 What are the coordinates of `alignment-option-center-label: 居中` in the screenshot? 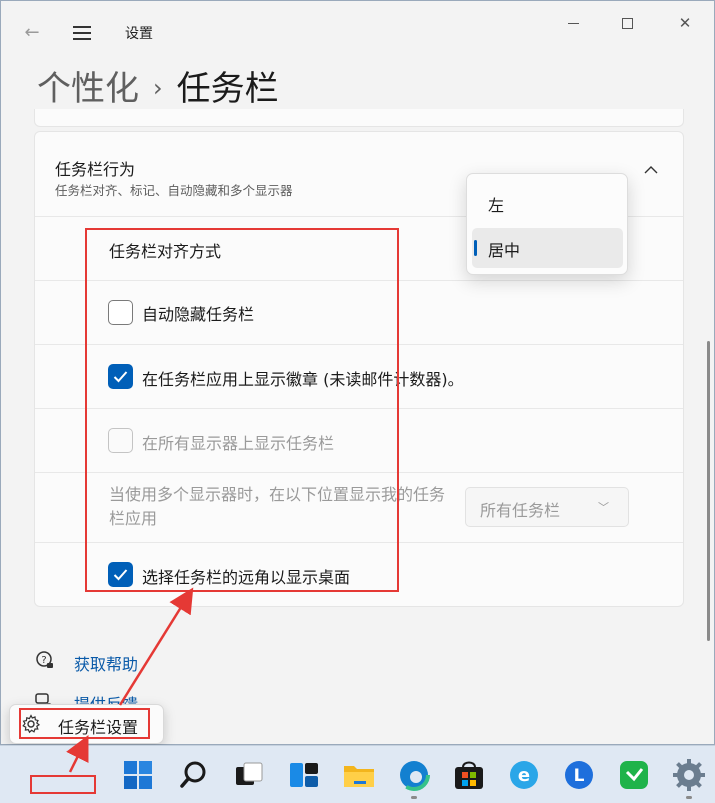 It's located at (504, 250).